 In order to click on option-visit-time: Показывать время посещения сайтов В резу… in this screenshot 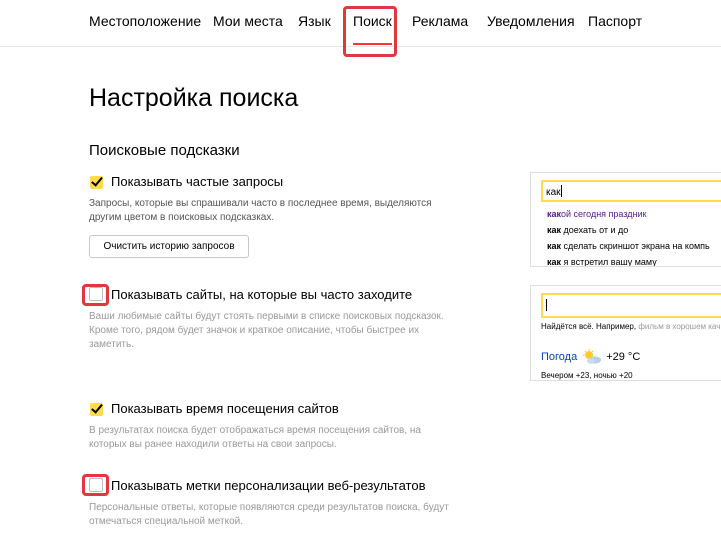, I will do `click(274, 425)`.